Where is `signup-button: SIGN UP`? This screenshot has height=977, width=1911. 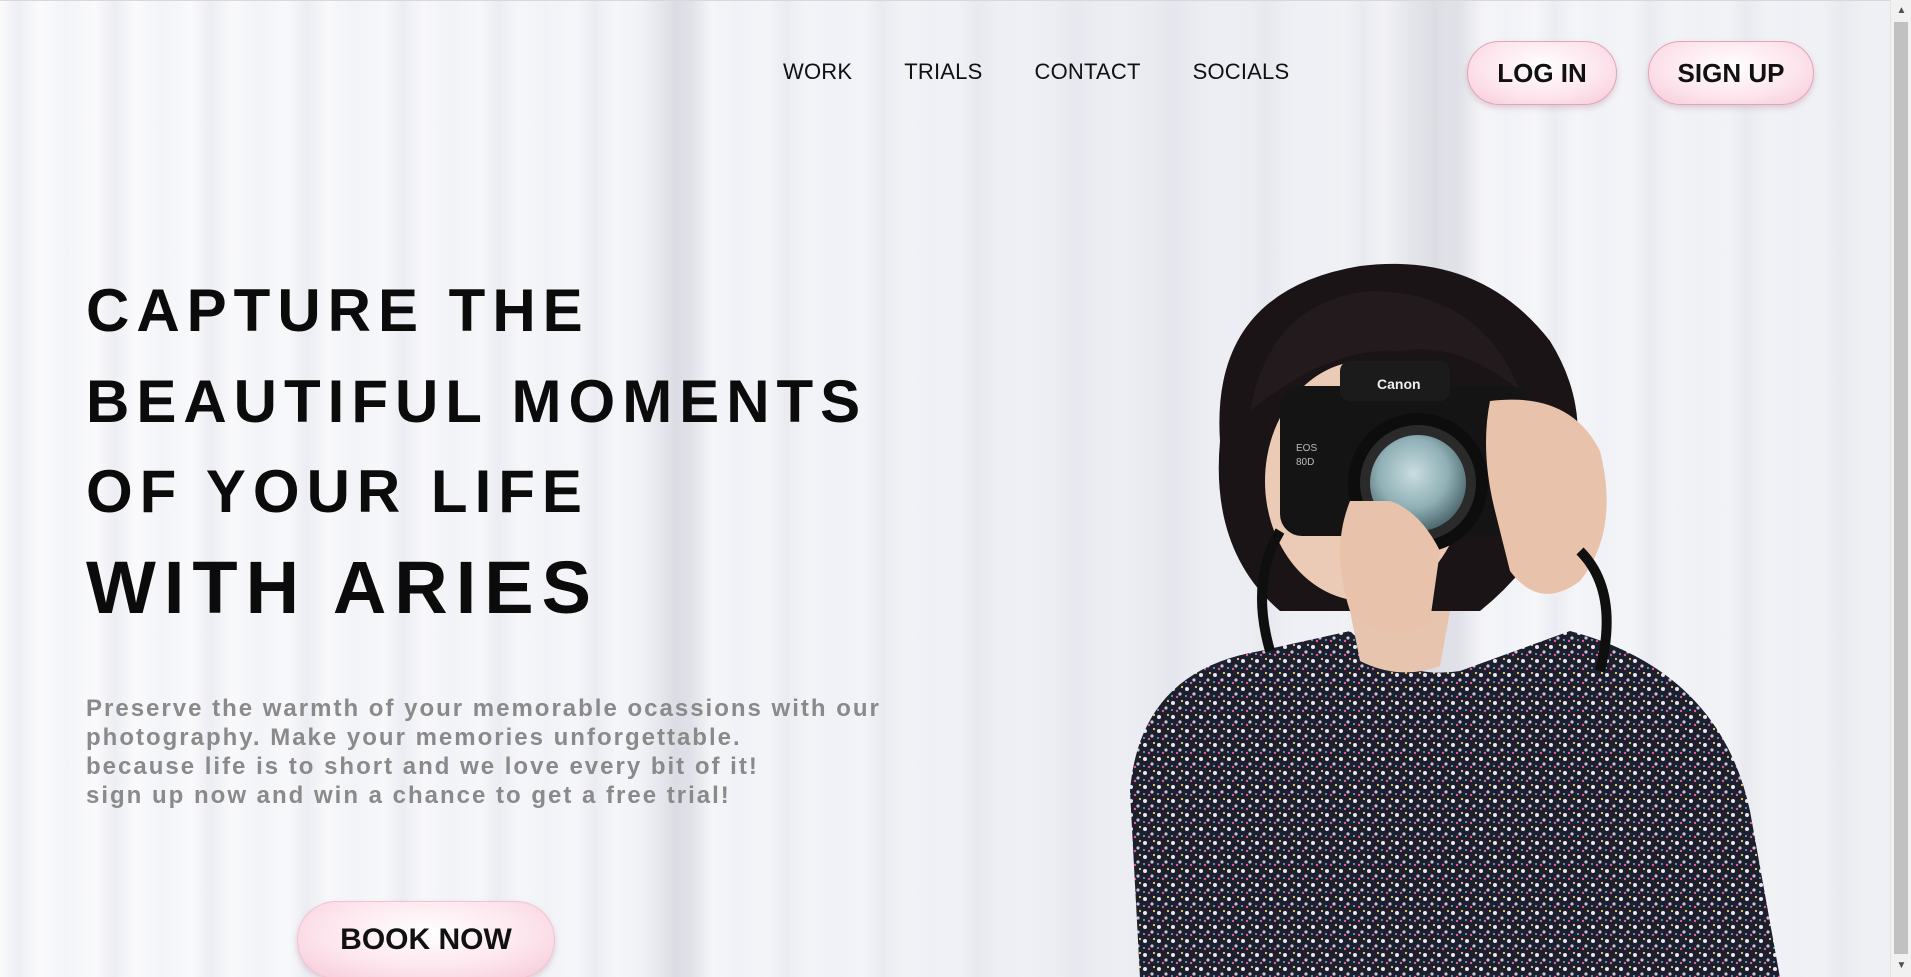
signup-button: SIGN UP is located at coordinates (1731, 73).